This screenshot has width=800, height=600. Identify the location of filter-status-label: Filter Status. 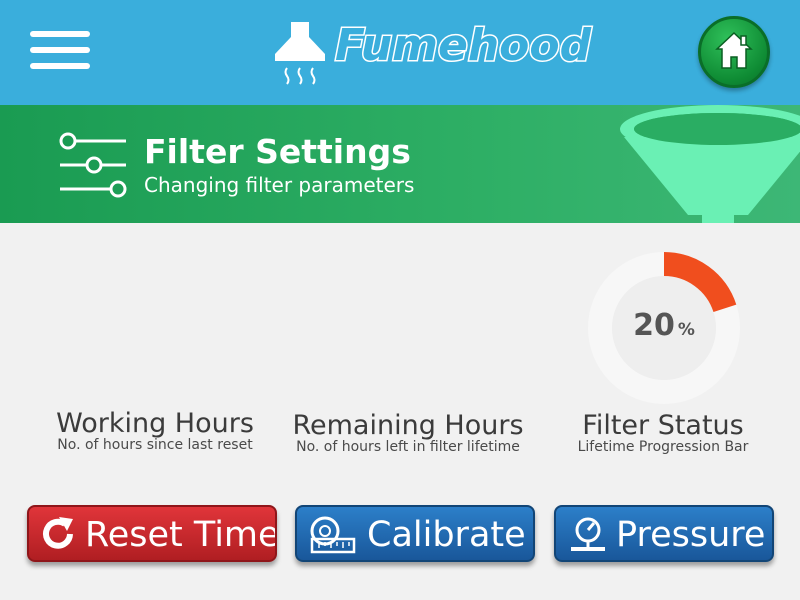
(663, 425).